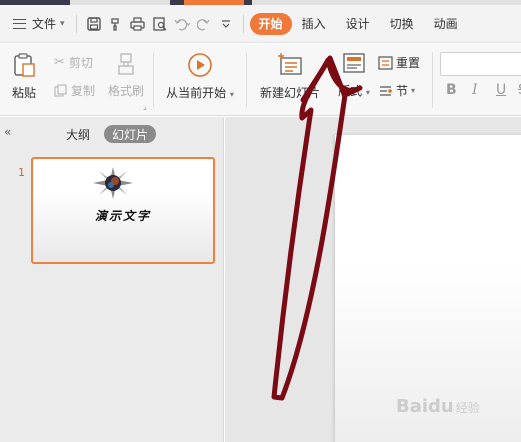 This screenshot has width=521, height=442. Describe the element at coordinates (386, 90) in the screenshot. I see `section-icon` at that location.